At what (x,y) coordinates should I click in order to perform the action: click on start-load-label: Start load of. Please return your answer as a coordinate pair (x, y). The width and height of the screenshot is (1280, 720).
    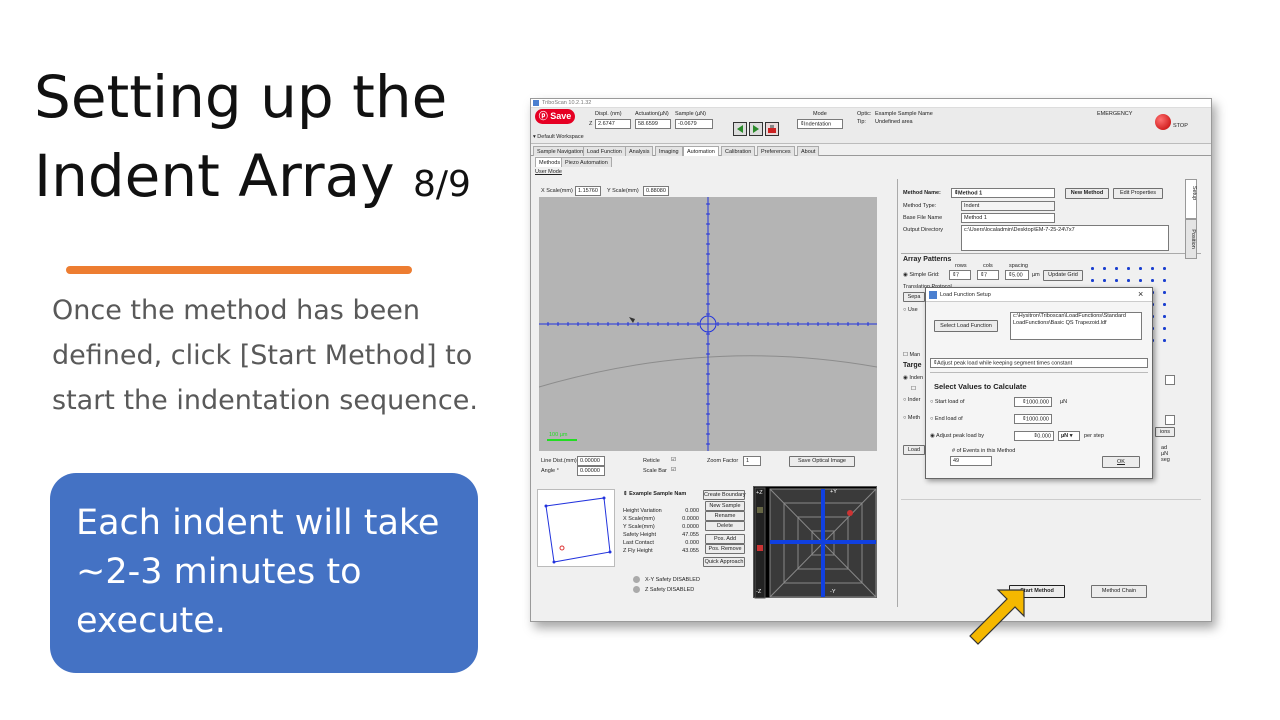
    Looking at the image, I should click on (949, 402).